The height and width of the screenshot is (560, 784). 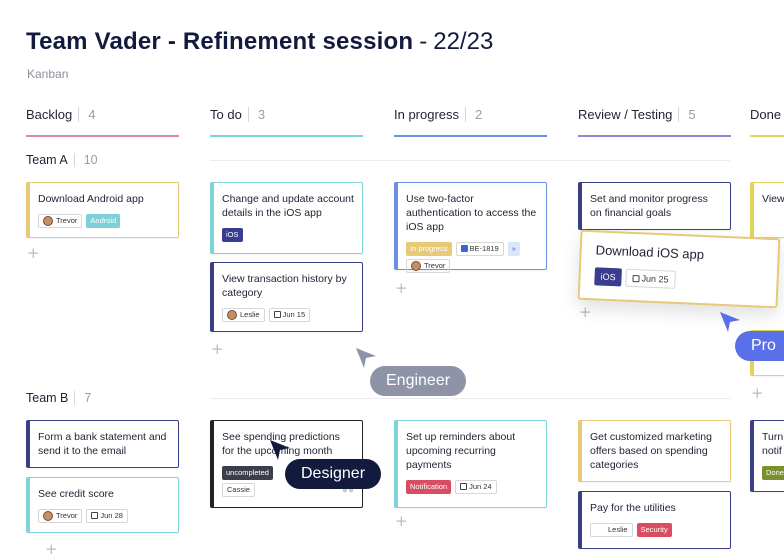 I want to click on column-count: 2, so click(x=474, y=114).